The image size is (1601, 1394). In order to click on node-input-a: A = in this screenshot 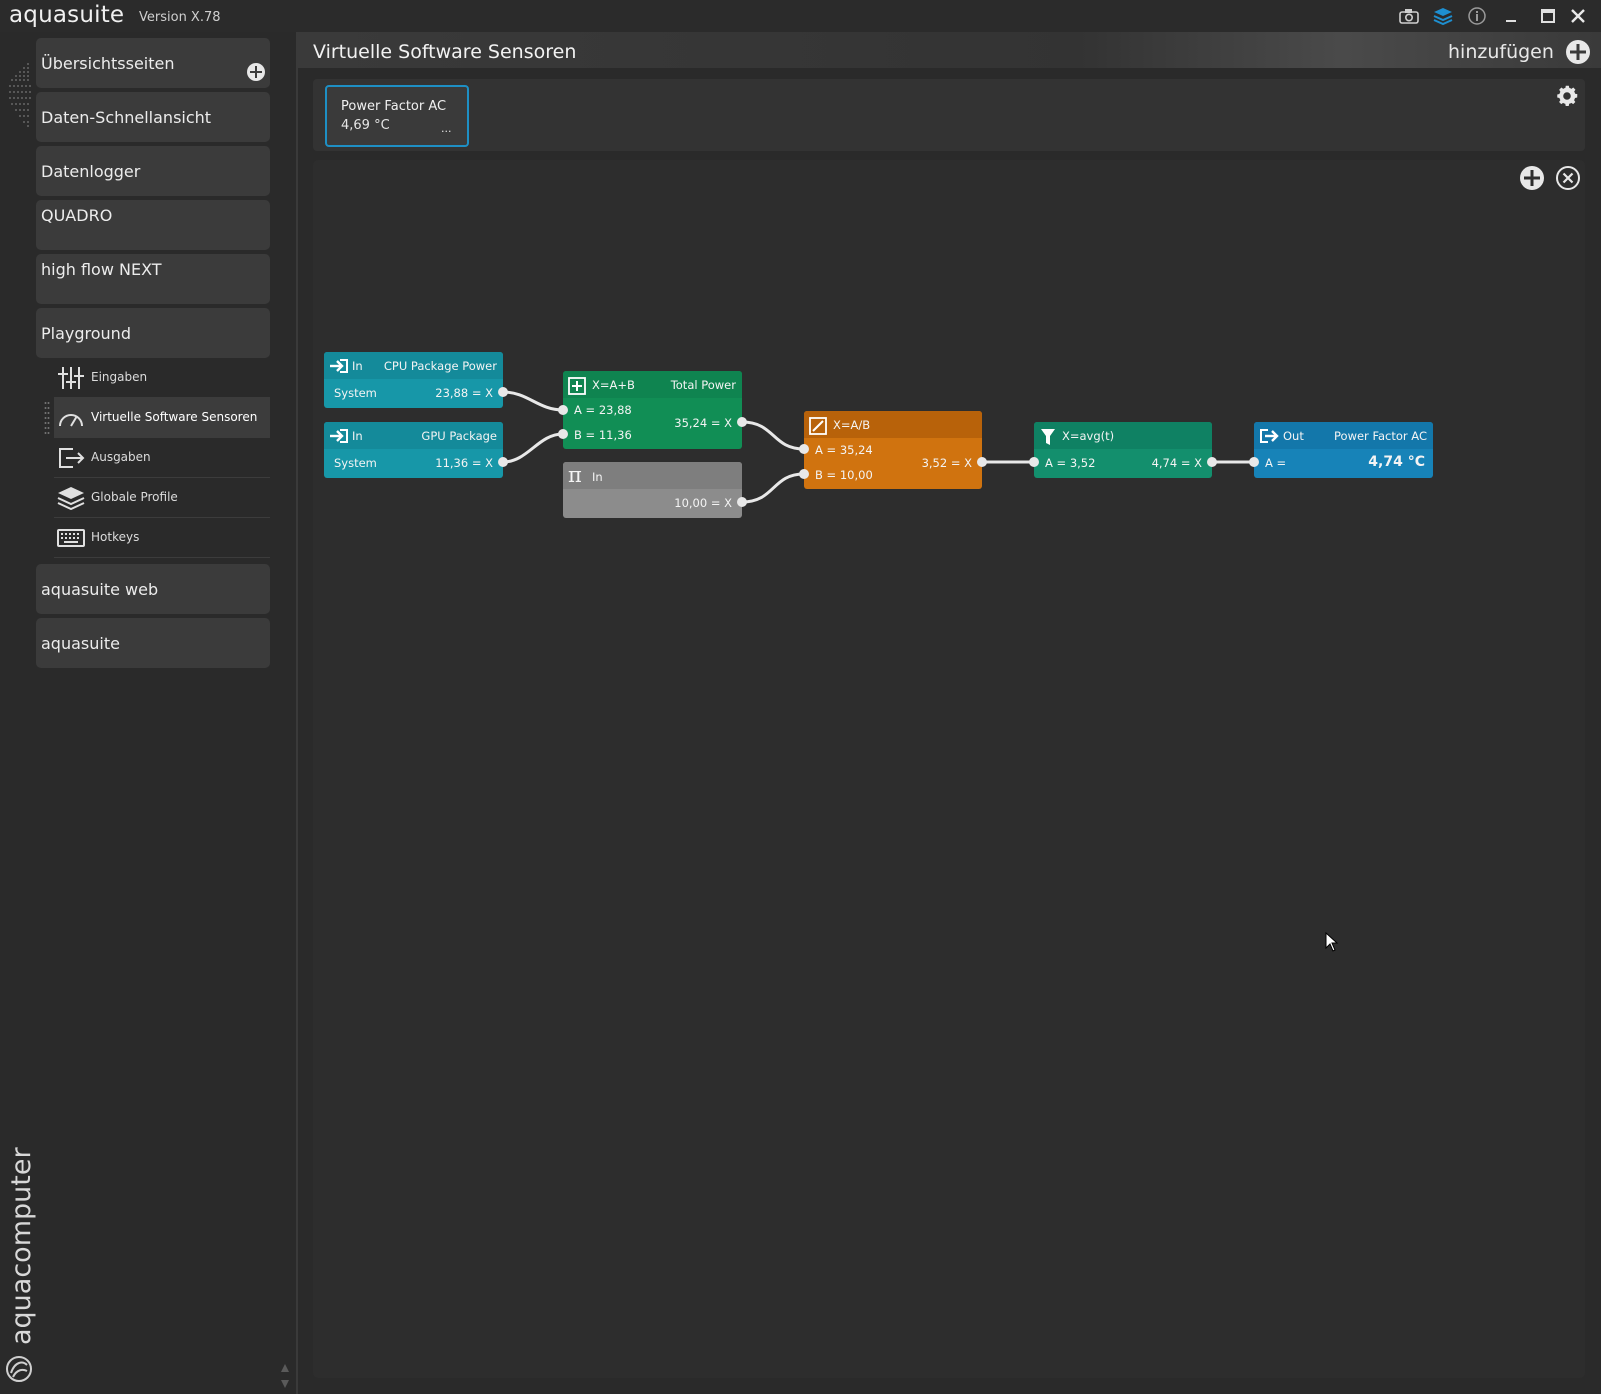, I will do `click(1276, 463)`.